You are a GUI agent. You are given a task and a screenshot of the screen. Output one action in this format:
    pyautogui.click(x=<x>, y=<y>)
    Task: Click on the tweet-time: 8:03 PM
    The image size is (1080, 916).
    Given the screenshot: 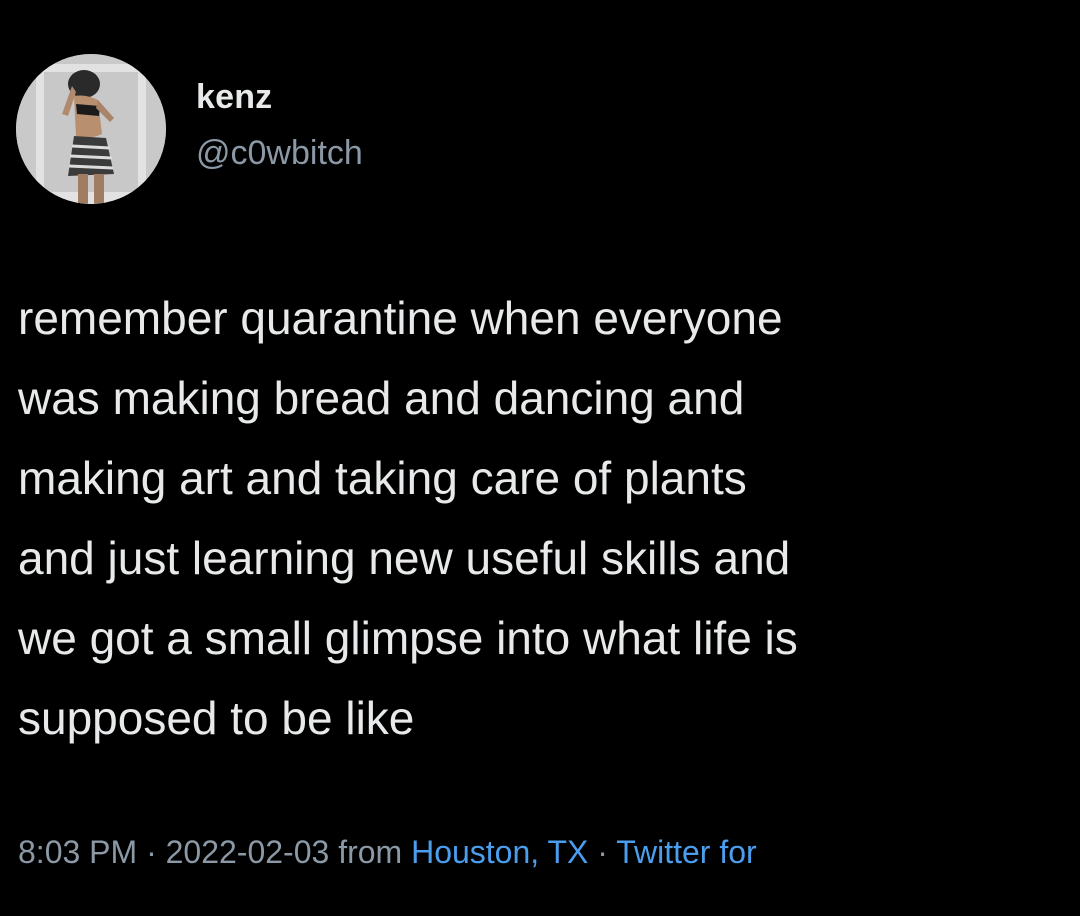 What is the action you would take?
    pyautogui.click(x=77, y=852)
    